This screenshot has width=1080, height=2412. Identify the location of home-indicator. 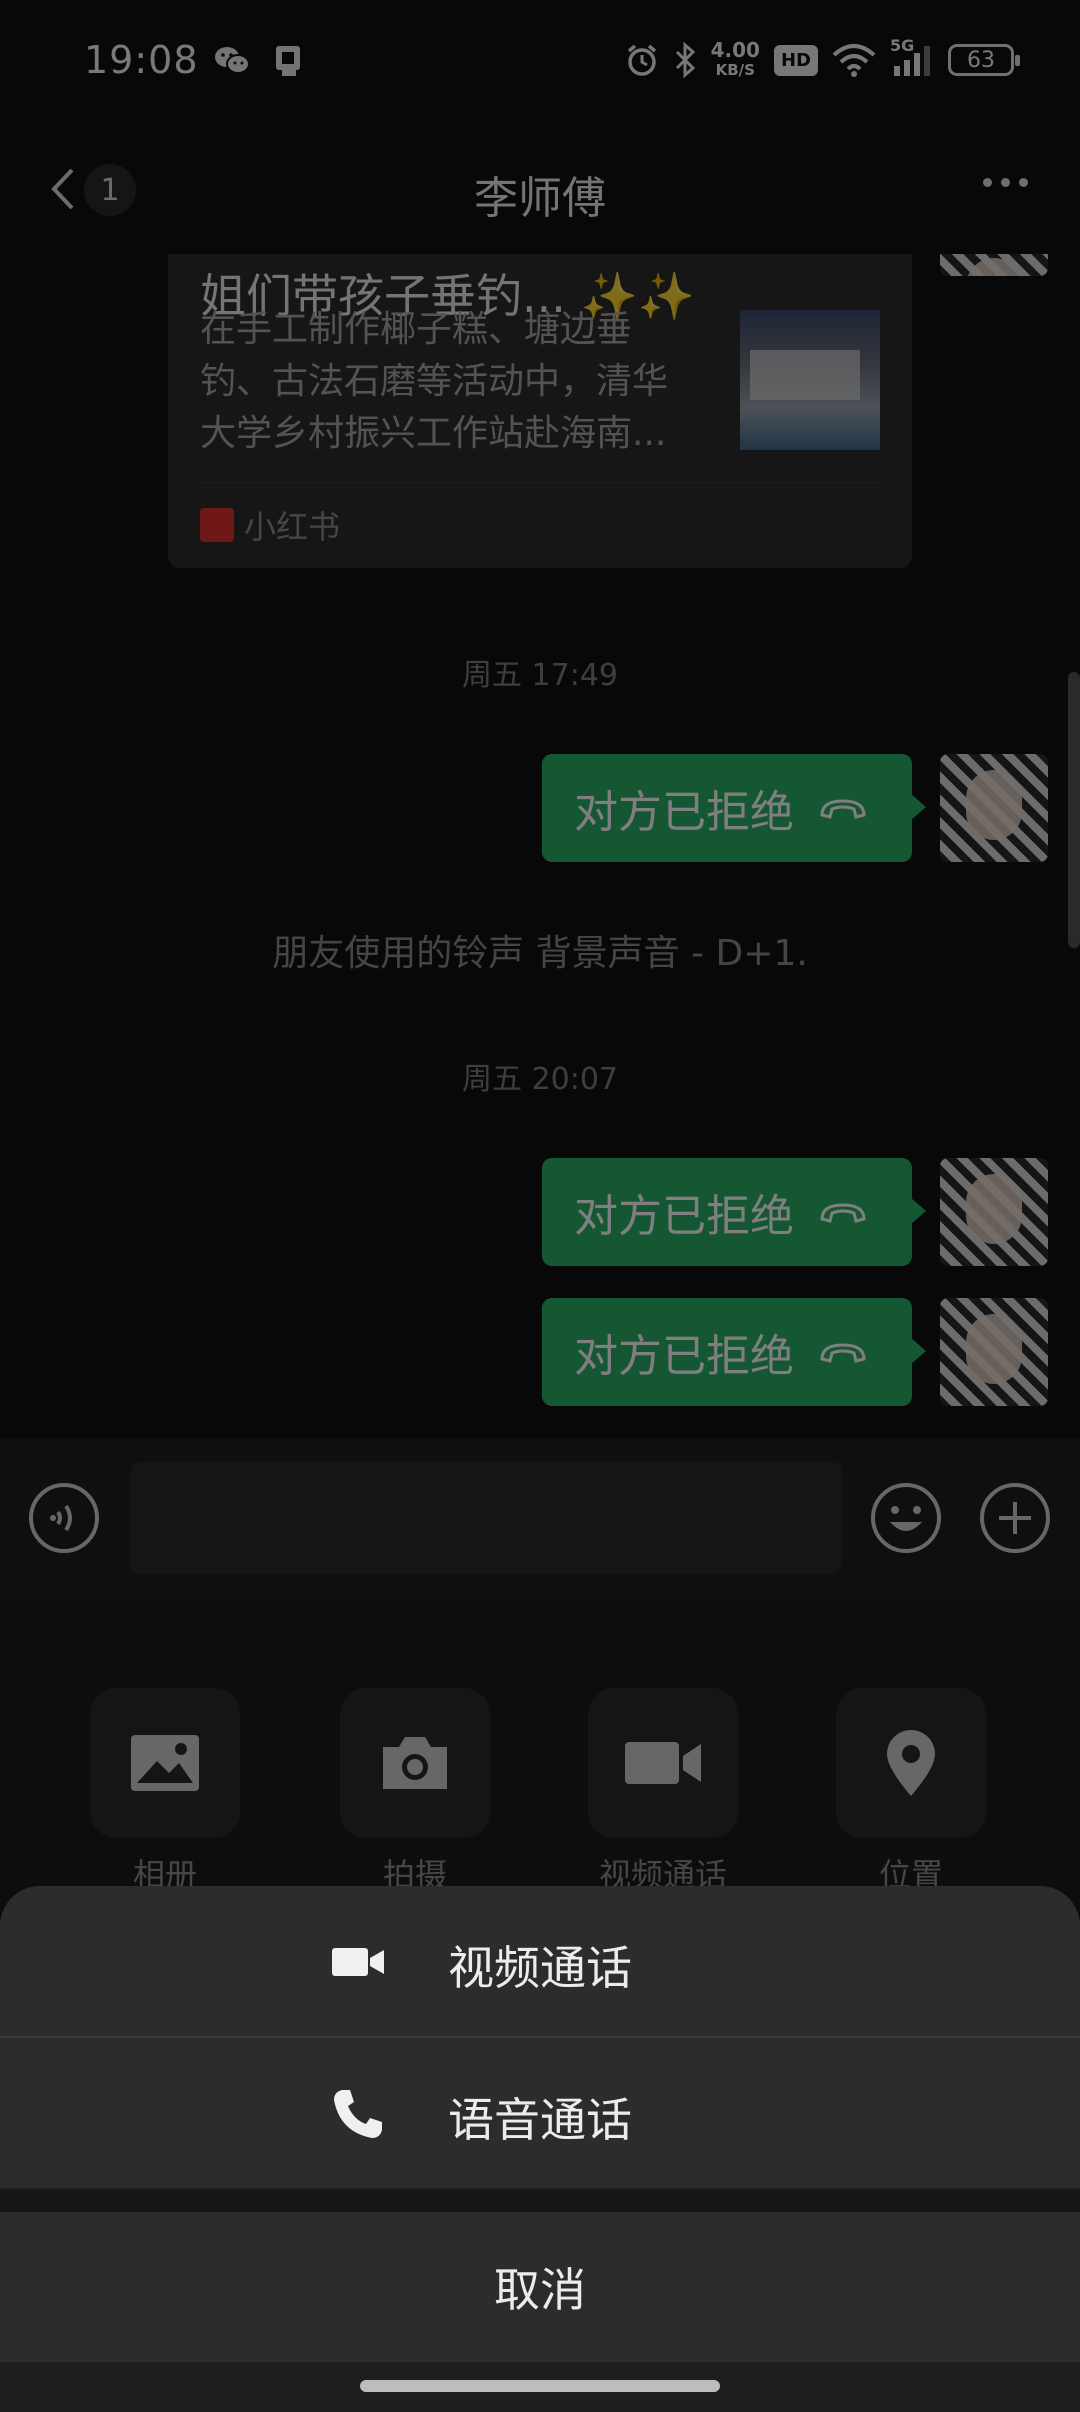
(540, 2386).